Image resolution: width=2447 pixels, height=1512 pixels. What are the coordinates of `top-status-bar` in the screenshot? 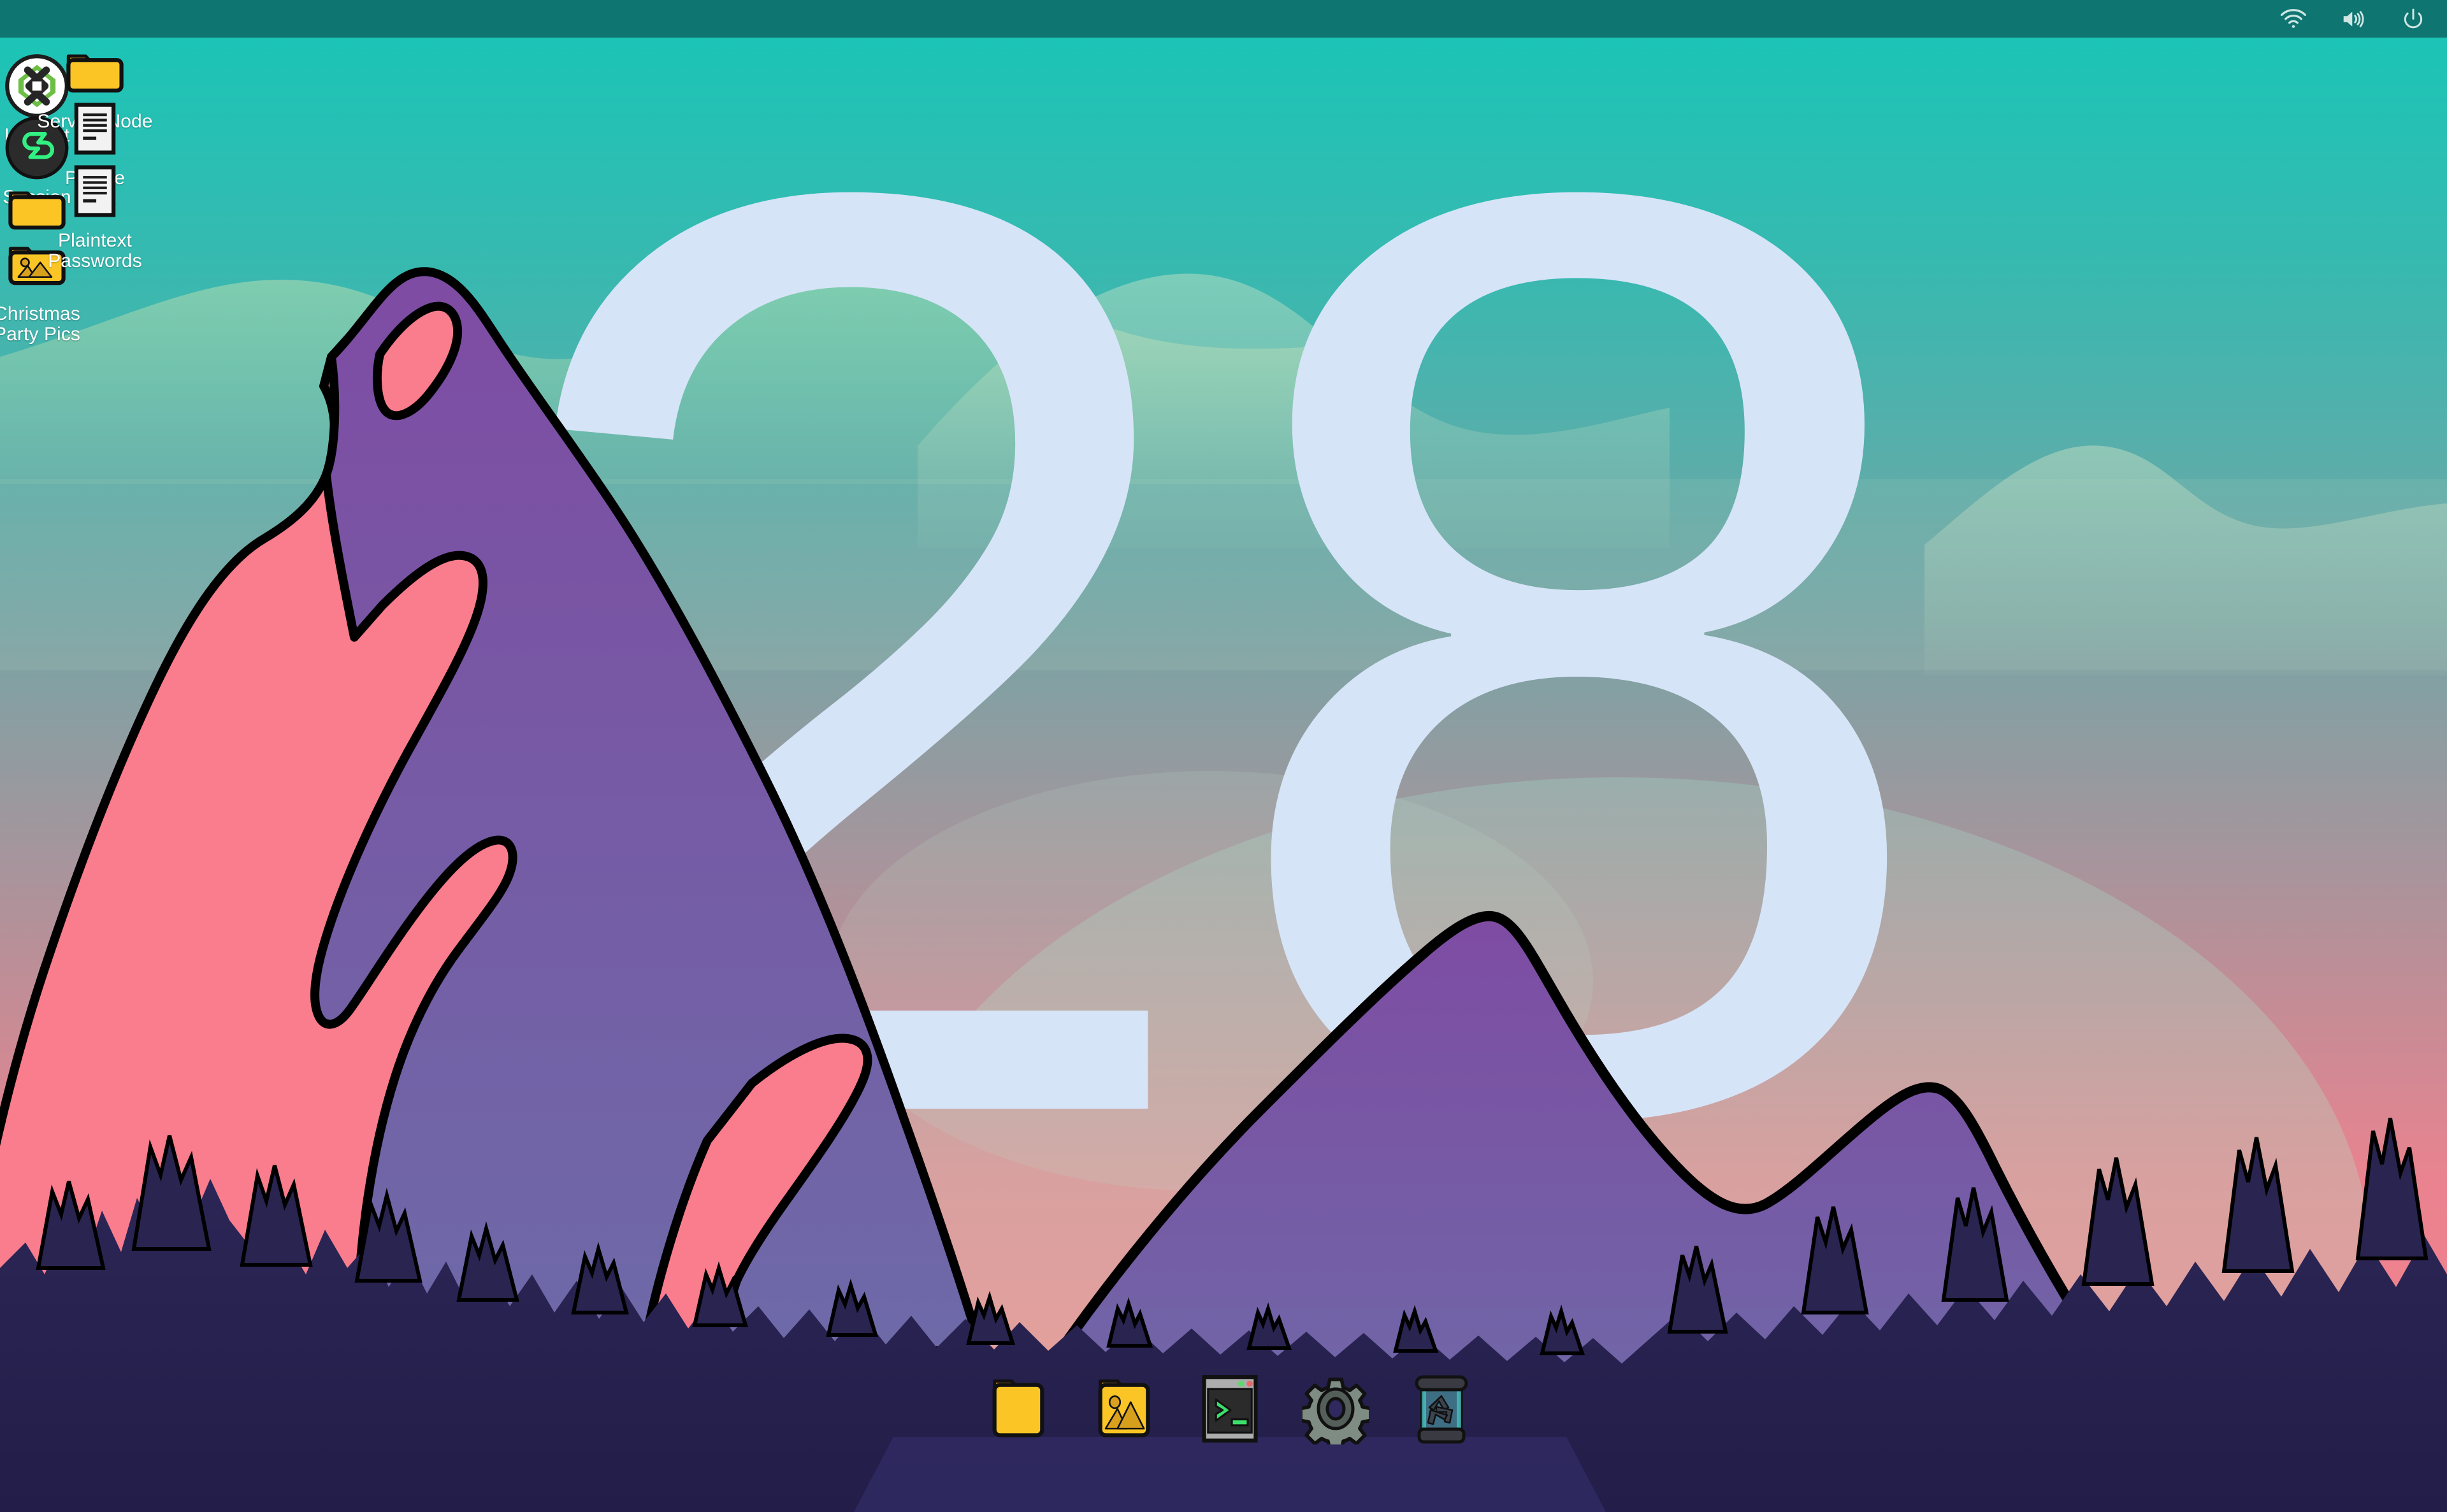 It's located at (1223, 19).